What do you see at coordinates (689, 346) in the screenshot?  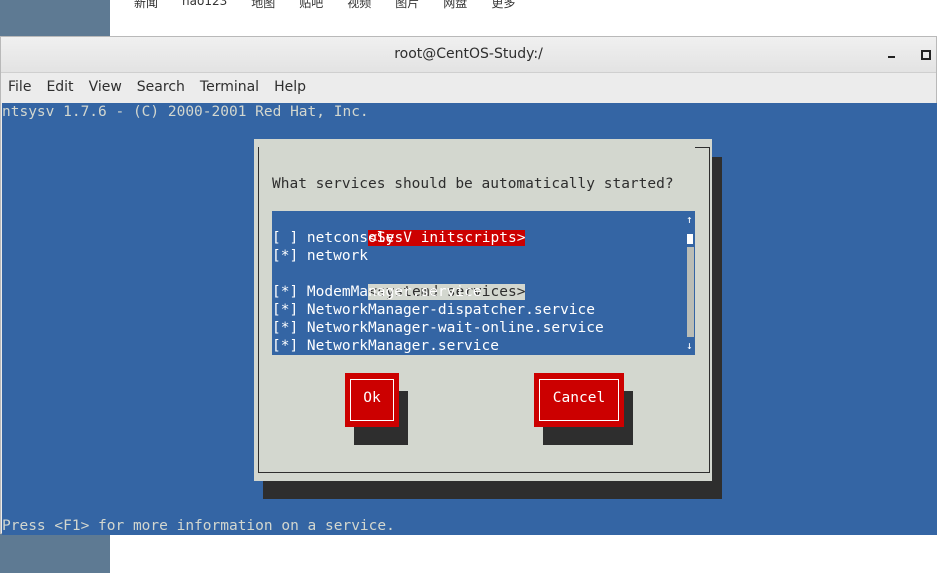 I see `scroll-down-arrow-icon: ↓` at bounding box center [689, 346].